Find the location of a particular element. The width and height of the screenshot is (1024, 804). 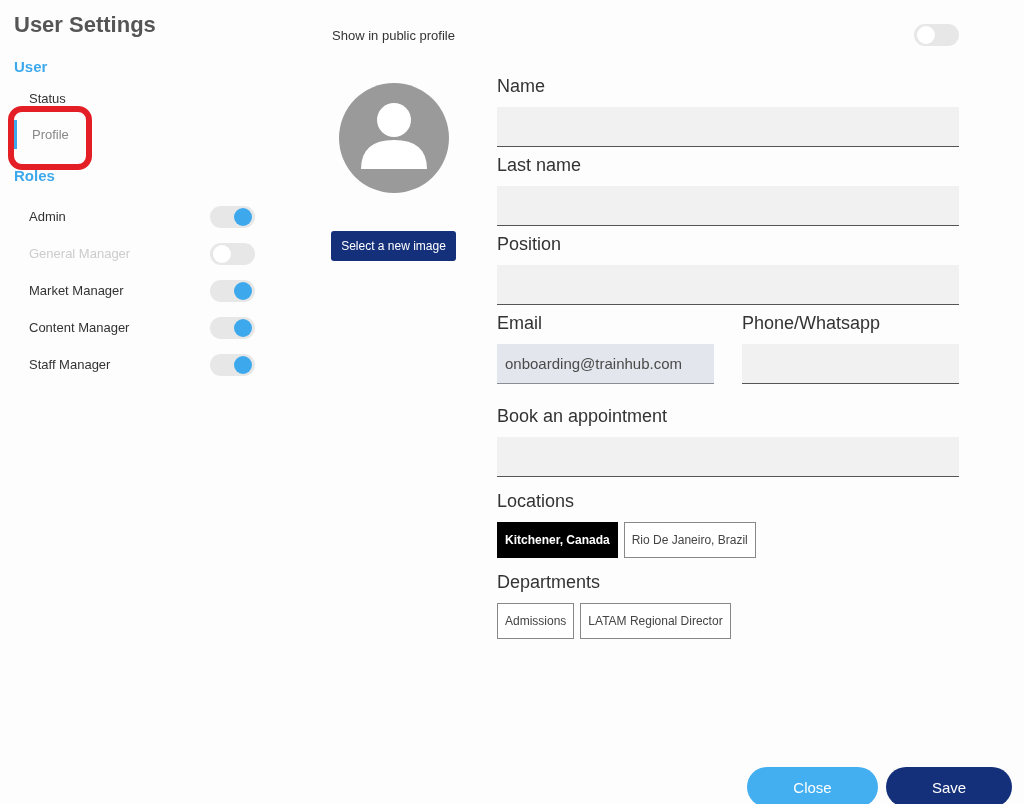

role-label: Market Manager is located at coordinates (76, 290).